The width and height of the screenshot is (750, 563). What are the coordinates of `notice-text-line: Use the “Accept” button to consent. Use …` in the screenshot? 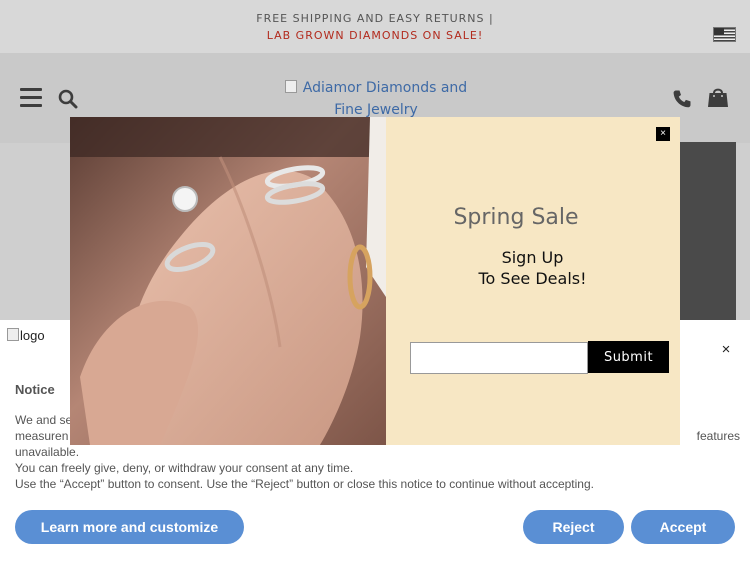 It's located at (304, 484).